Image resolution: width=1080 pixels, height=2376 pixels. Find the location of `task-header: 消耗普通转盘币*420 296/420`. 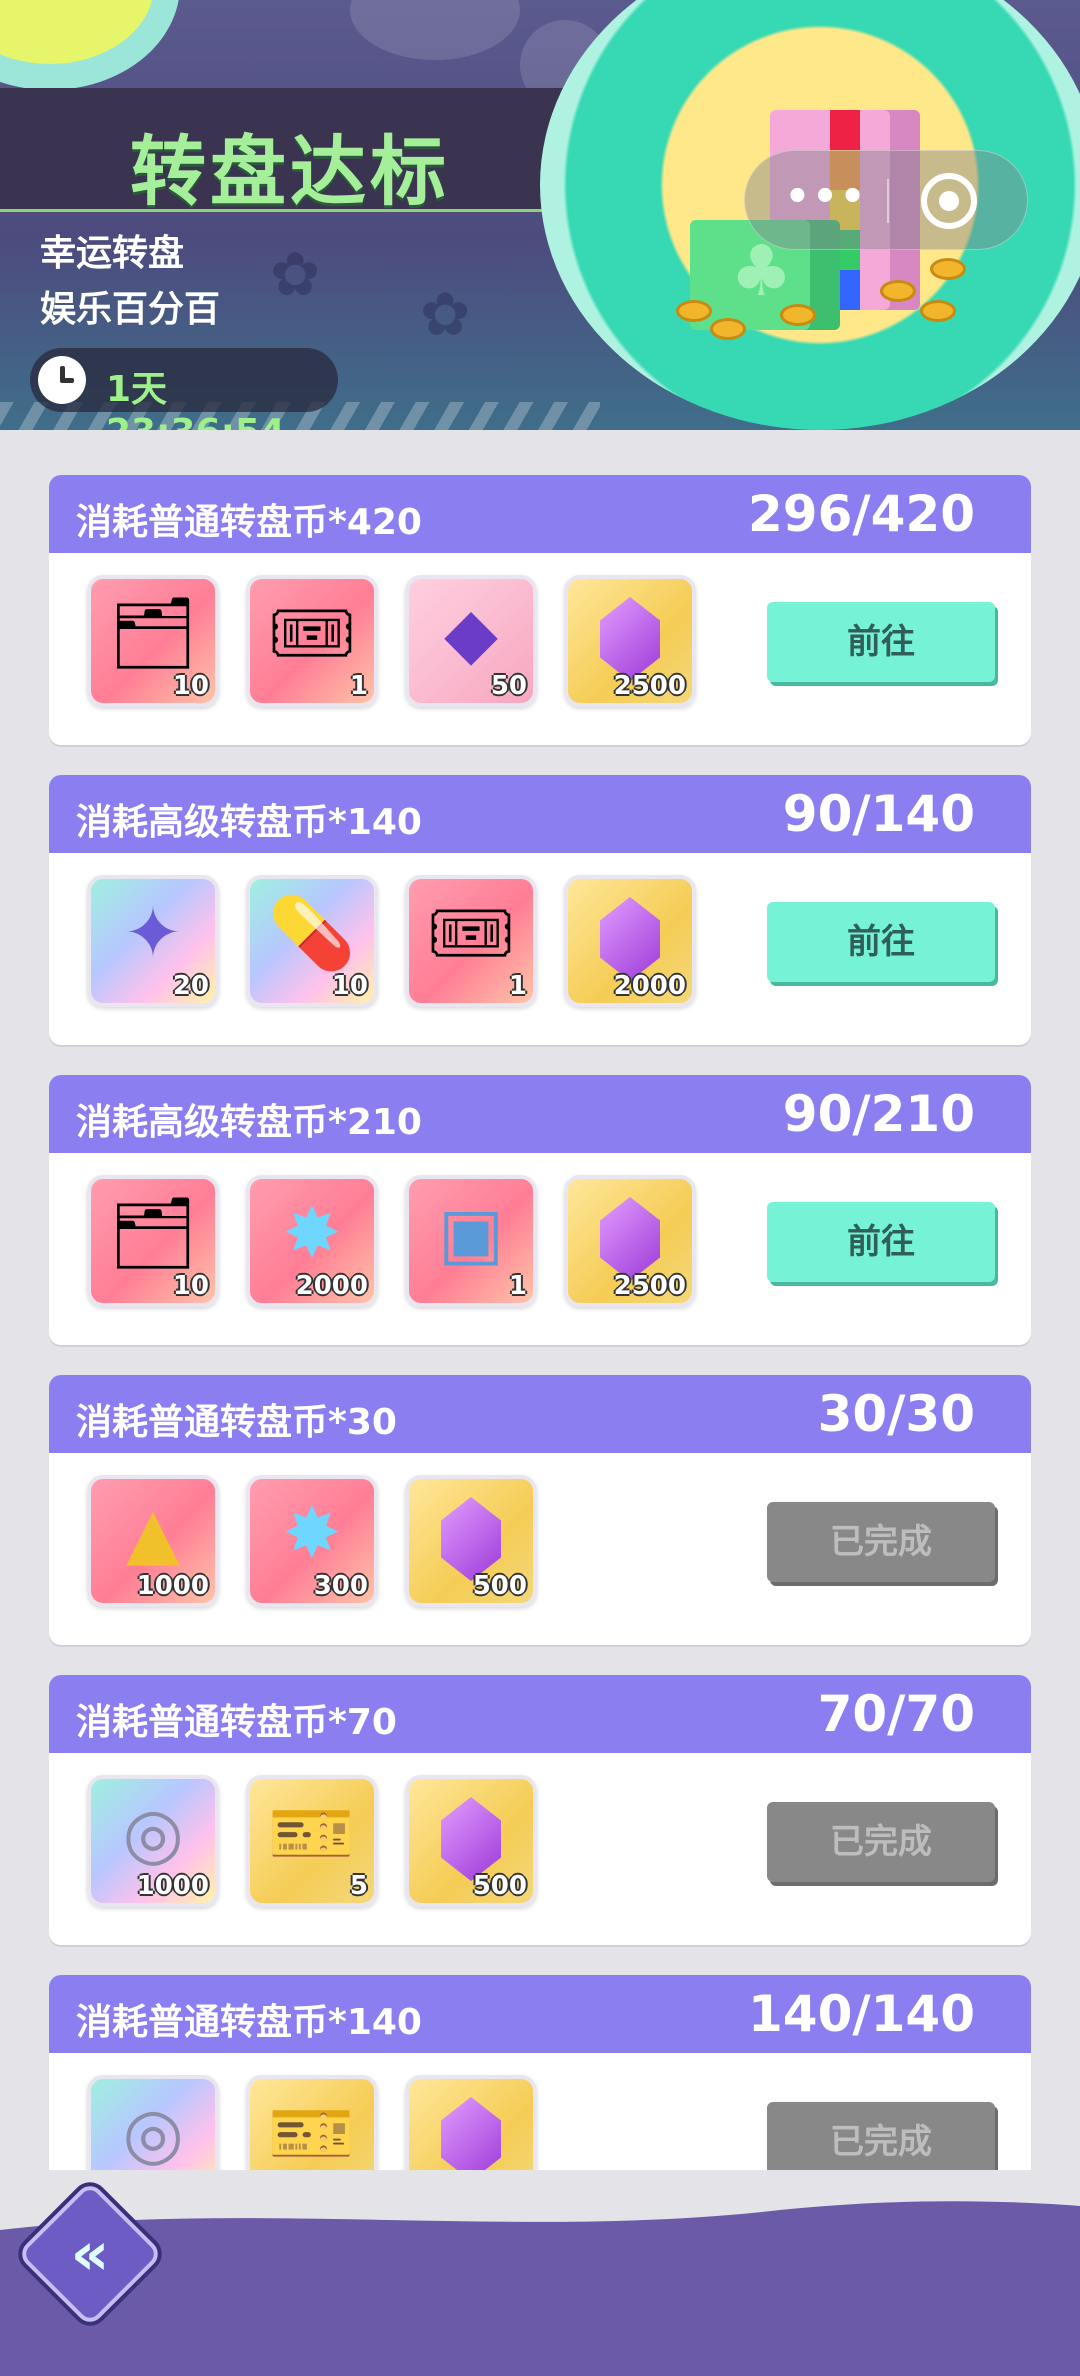

task-header: 消耗普通转盘币*420 296/420 is located at coordinates (540, 514).